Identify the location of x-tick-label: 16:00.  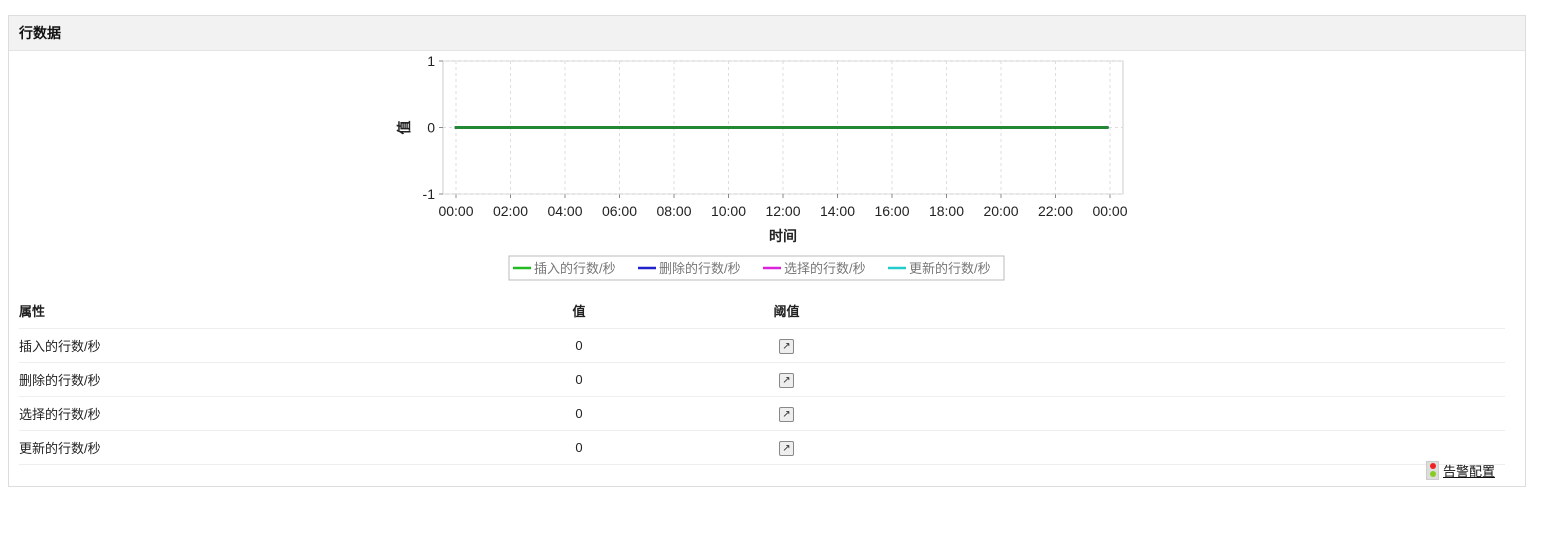
(891, 211).